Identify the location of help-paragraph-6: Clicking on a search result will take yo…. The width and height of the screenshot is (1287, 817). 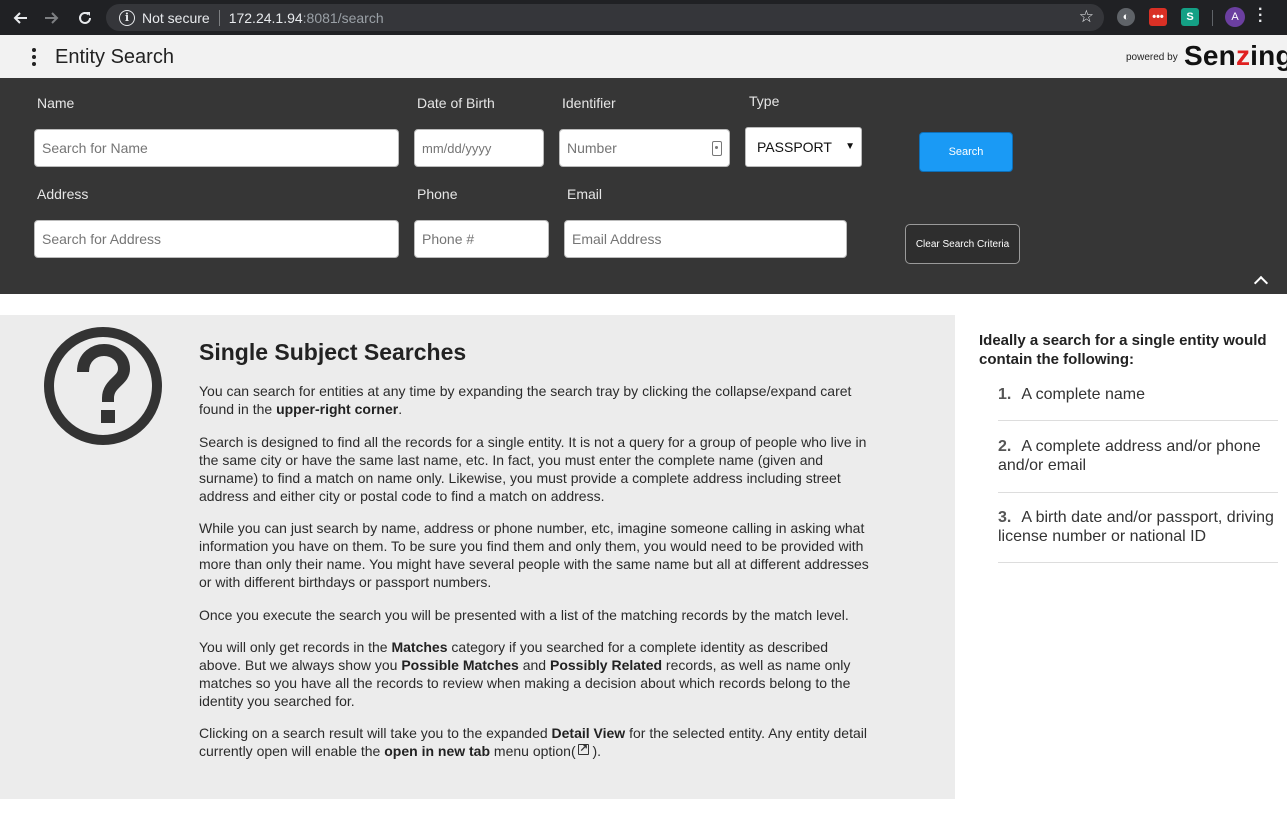
(534, 742).